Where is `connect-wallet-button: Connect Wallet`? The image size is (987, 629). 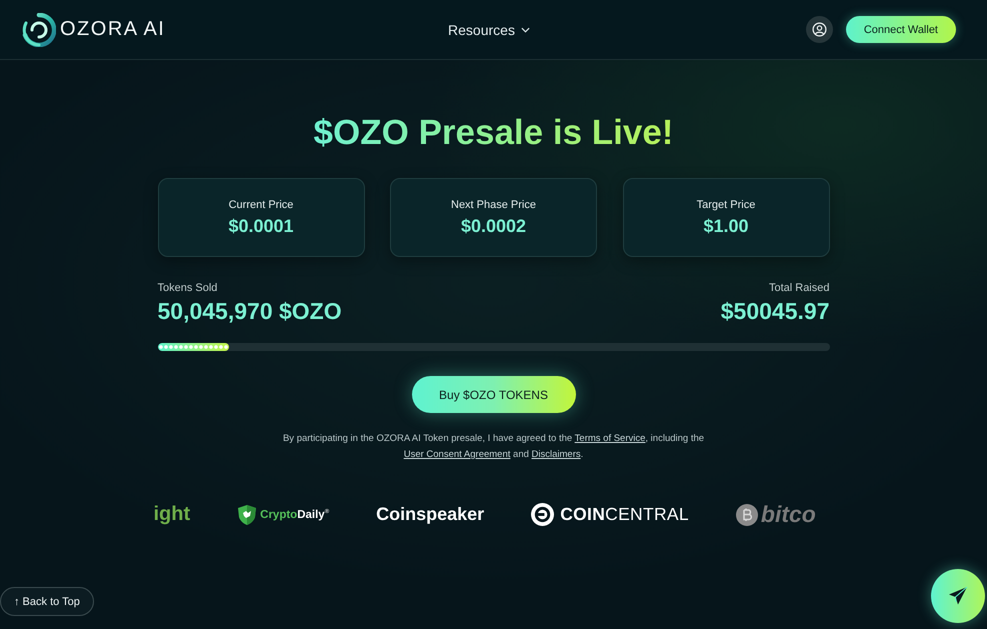 connect-wallet-button: Connect Wallet is located at coordinates (901, 29).